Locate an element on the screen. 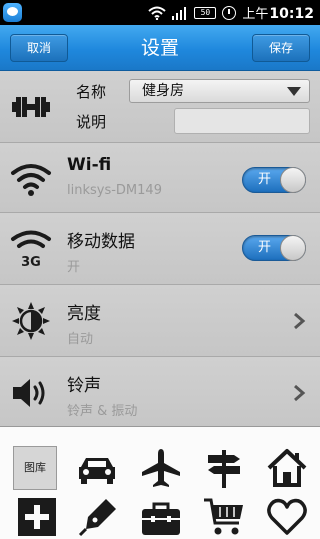 The width and height of the screenshot is (320, 539). setting-row-brightness: 亮度 自动 is located at coordinates (160, 321).